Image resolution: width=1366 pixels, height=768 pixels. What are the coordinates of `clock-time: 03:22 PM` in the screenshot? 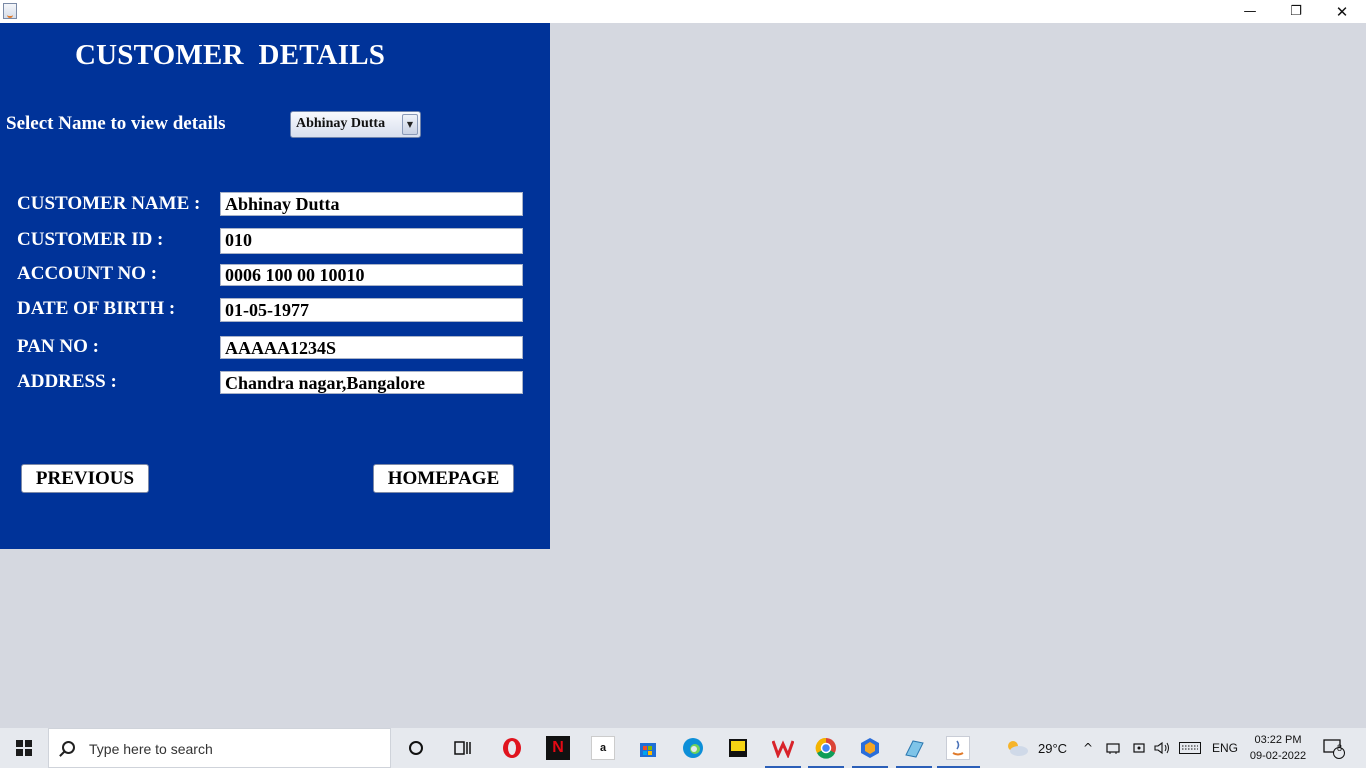 It's located at (1278, 740).